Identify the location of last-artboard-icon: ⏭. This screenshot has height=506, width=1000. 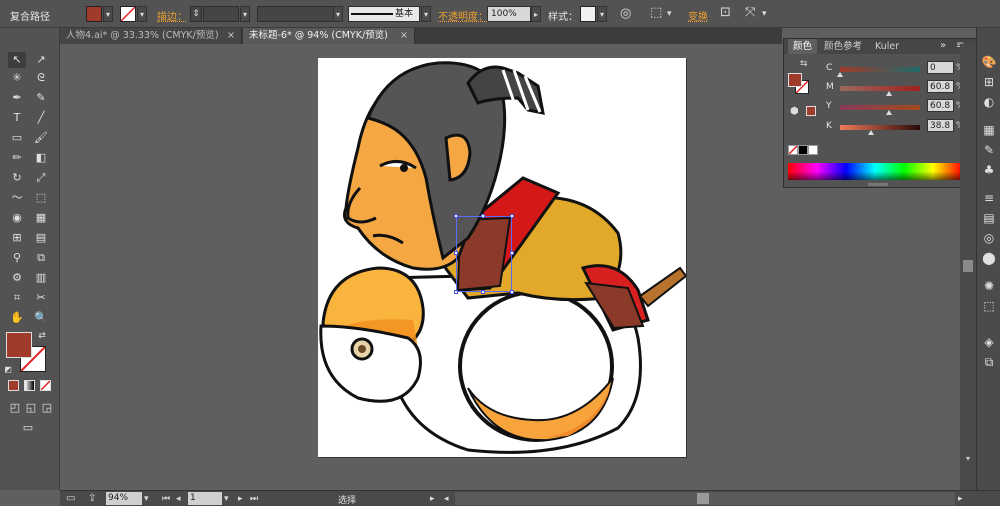
(254, 499).